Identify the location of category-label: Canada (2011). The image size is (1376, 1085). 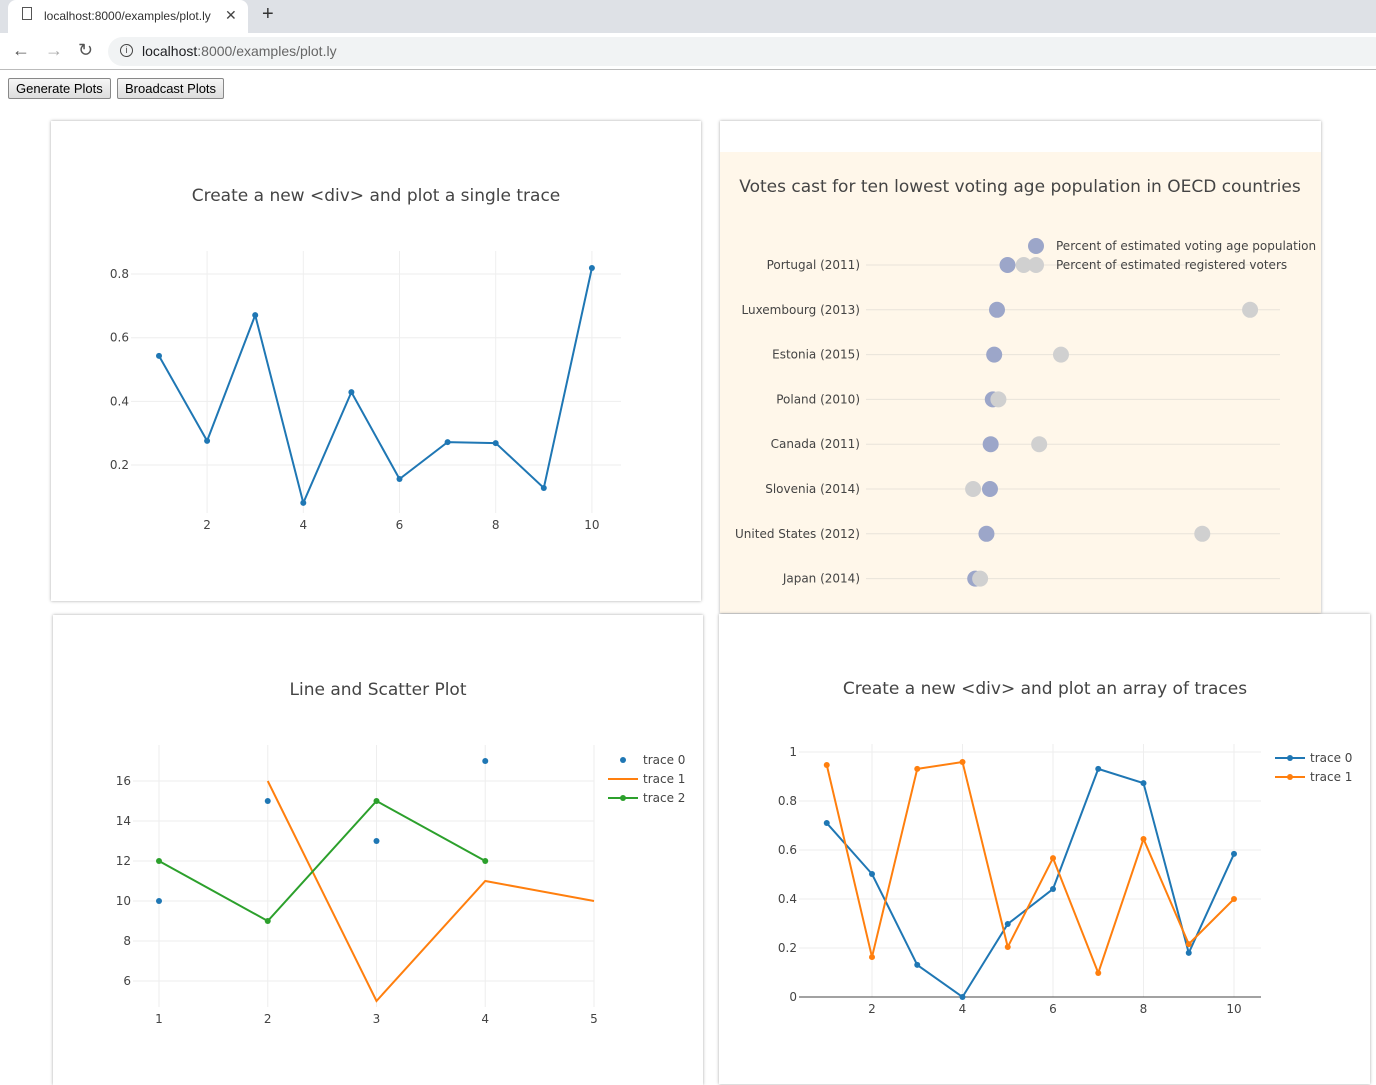
(815, 444).